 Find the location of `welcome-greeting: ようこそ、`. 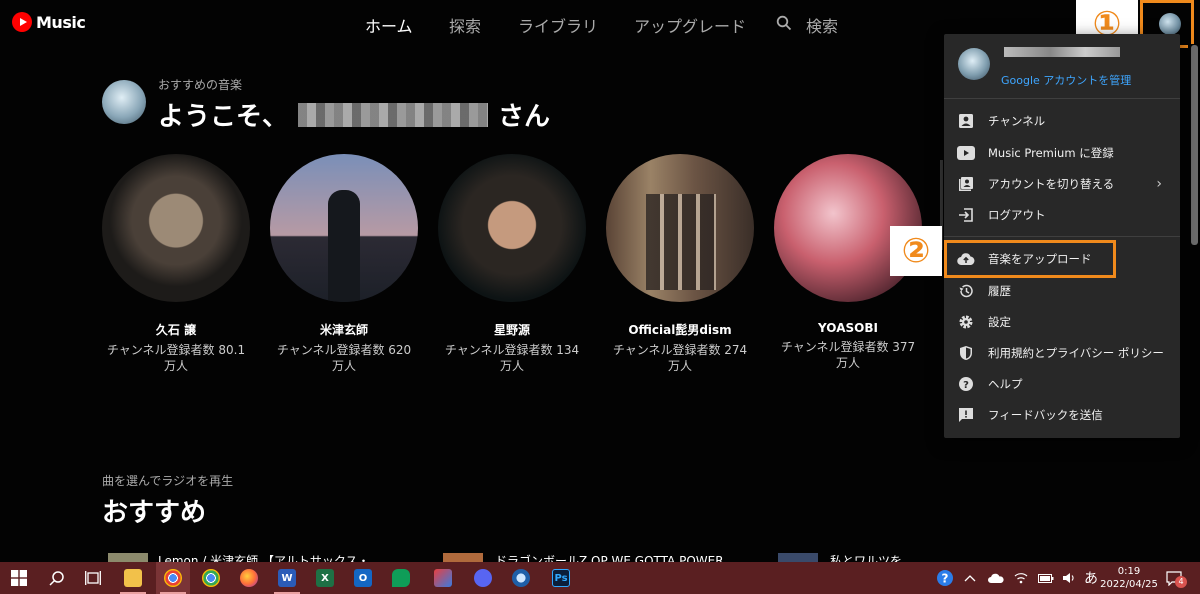

welcome-greeting: ようこそ、 is located at coordinates (223, 117).